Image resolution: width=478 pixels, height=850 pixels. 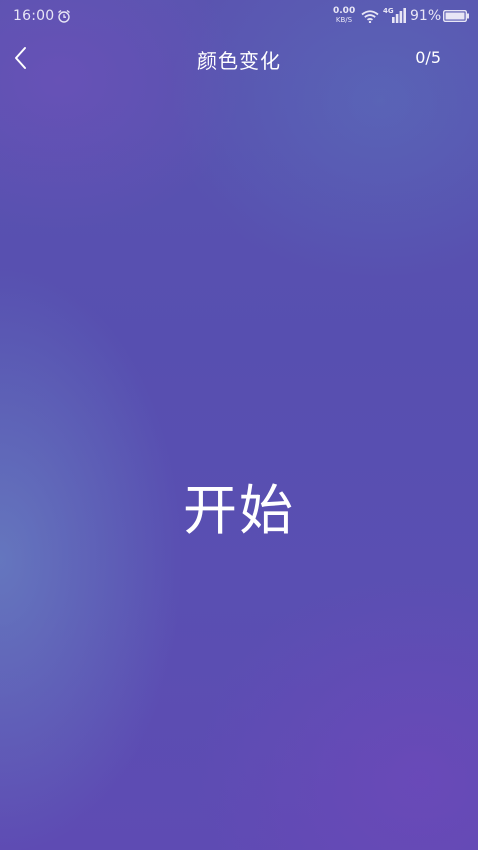 What do you see at coordinates (64, 16) in the screenshot?
I see `alarm-icon` at bounding box center [64, 16].